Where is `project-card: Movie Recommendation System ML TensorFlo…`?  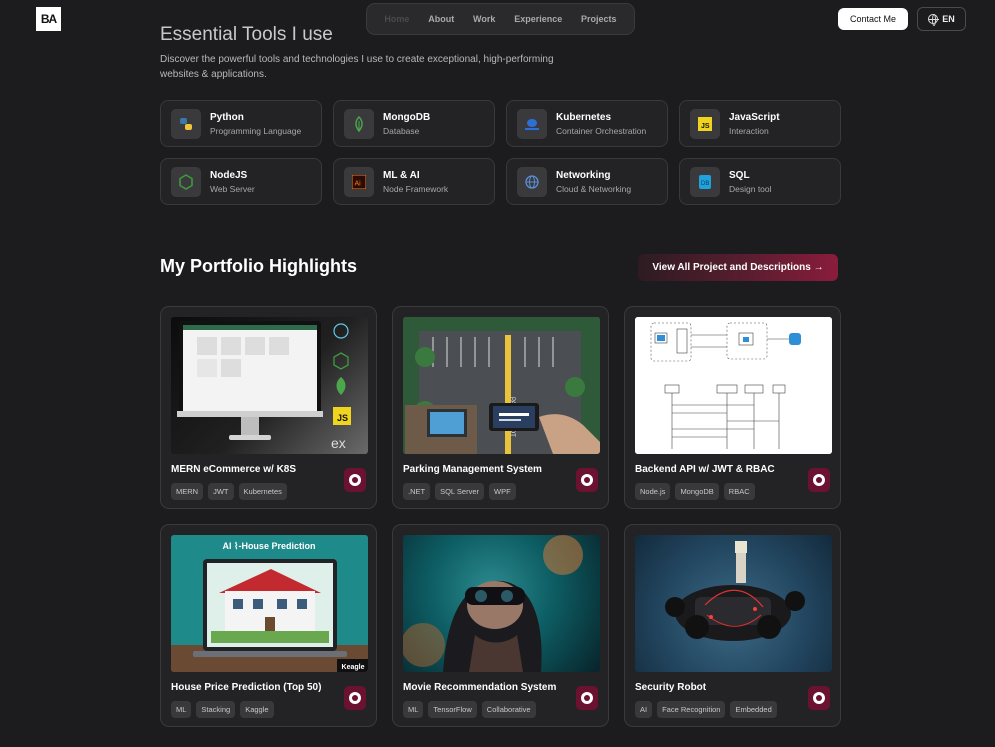
project-card: Movie Recommendation System ML TensorFlo… is located at coordinates (500, 625).